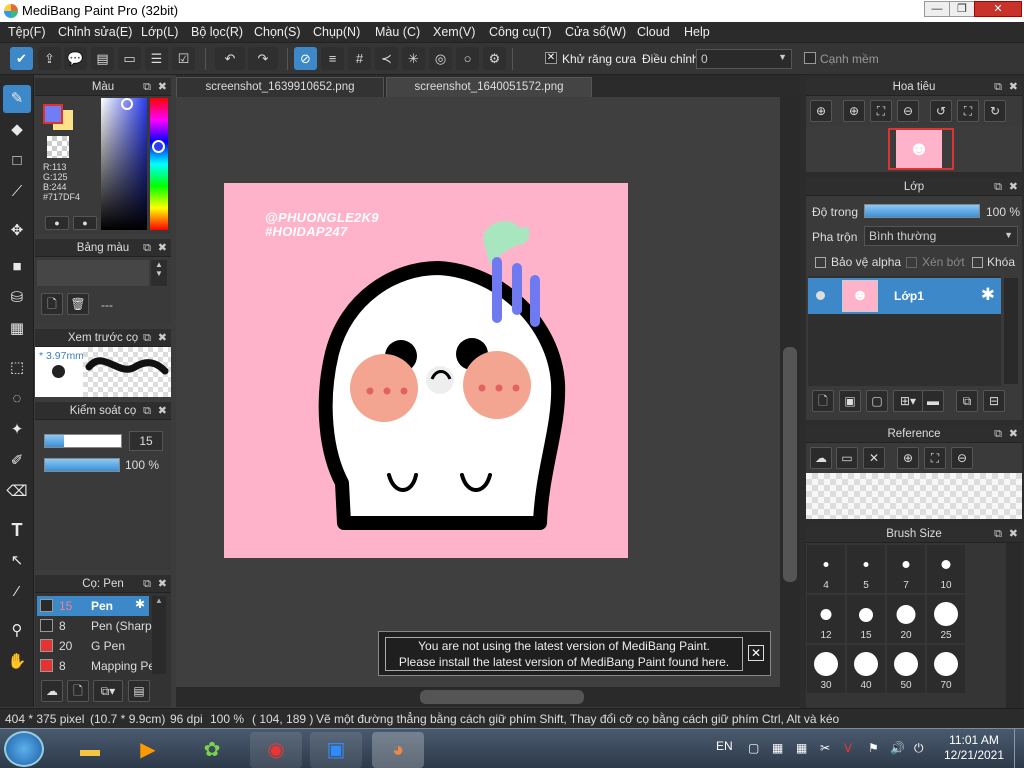 This screenshot has width=1024, height=768. What do you see at coordinates (866, 619) in the screenshot?
I see `brush-size-preset: 15` at bounding box center [866, 619].